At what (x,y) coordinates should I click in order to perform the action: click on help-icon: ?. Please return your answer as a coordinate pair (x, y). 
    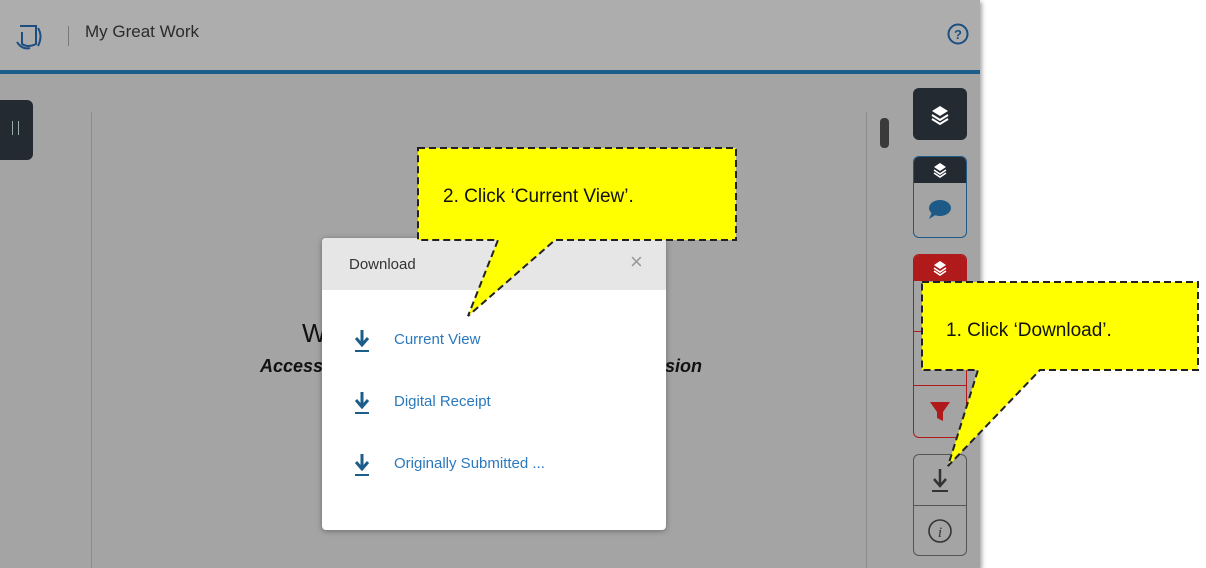
    Looking at the image, I should click on (958, 34).